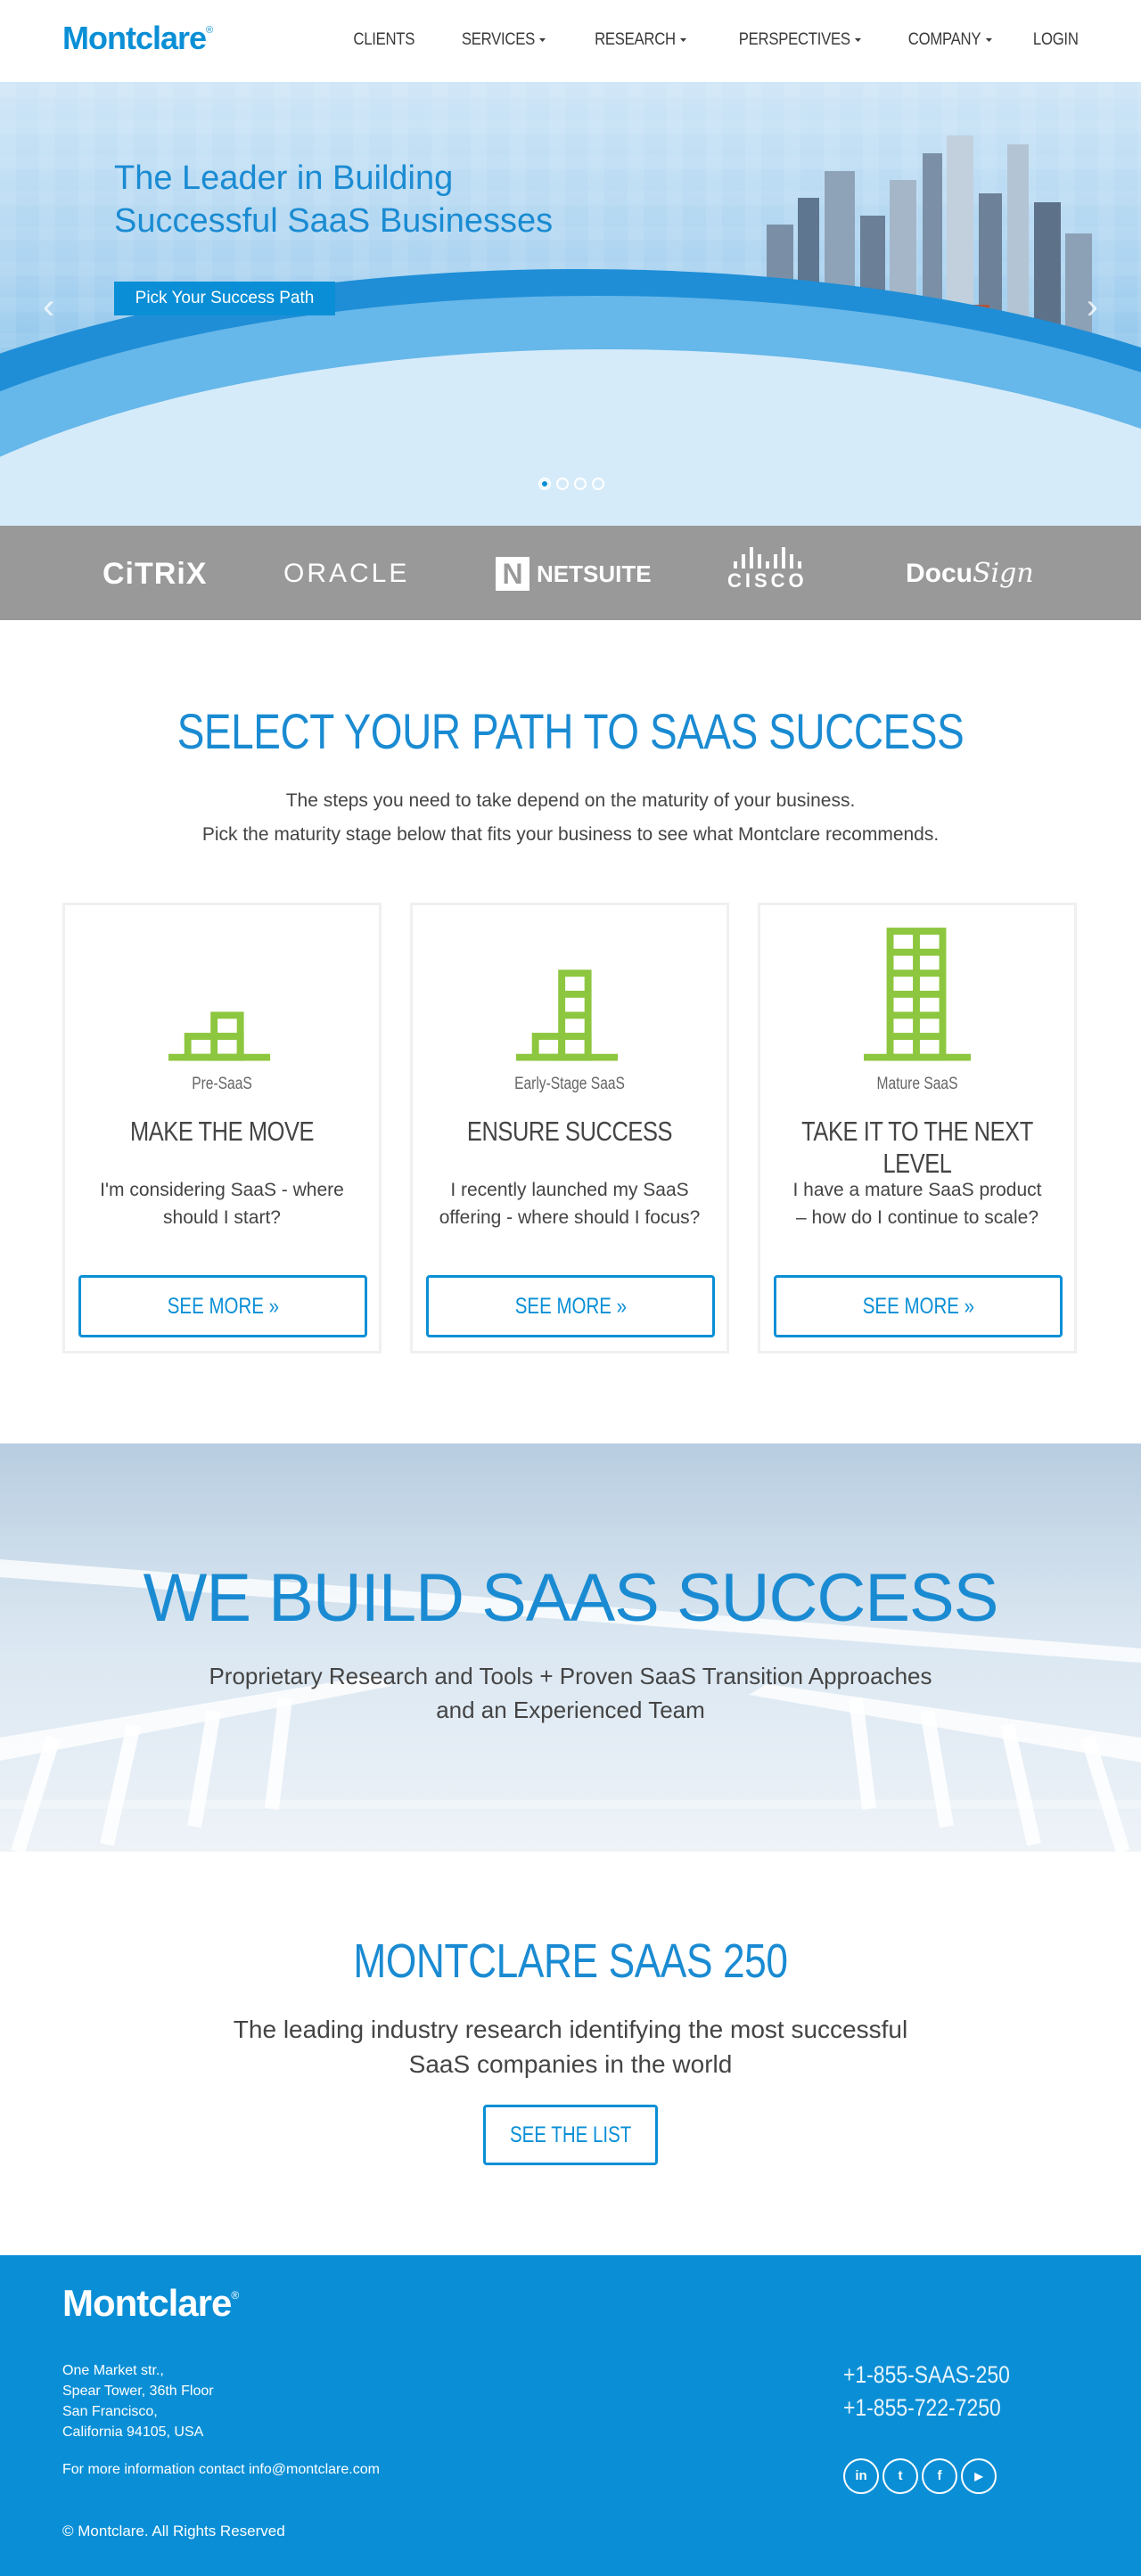 The height and width of the screenshot is (2576, 1141). What do you see at coordinates (209, 30) in the screenshot?
I see `logo-registered-mark: ®` at bounding box center [209, 30].